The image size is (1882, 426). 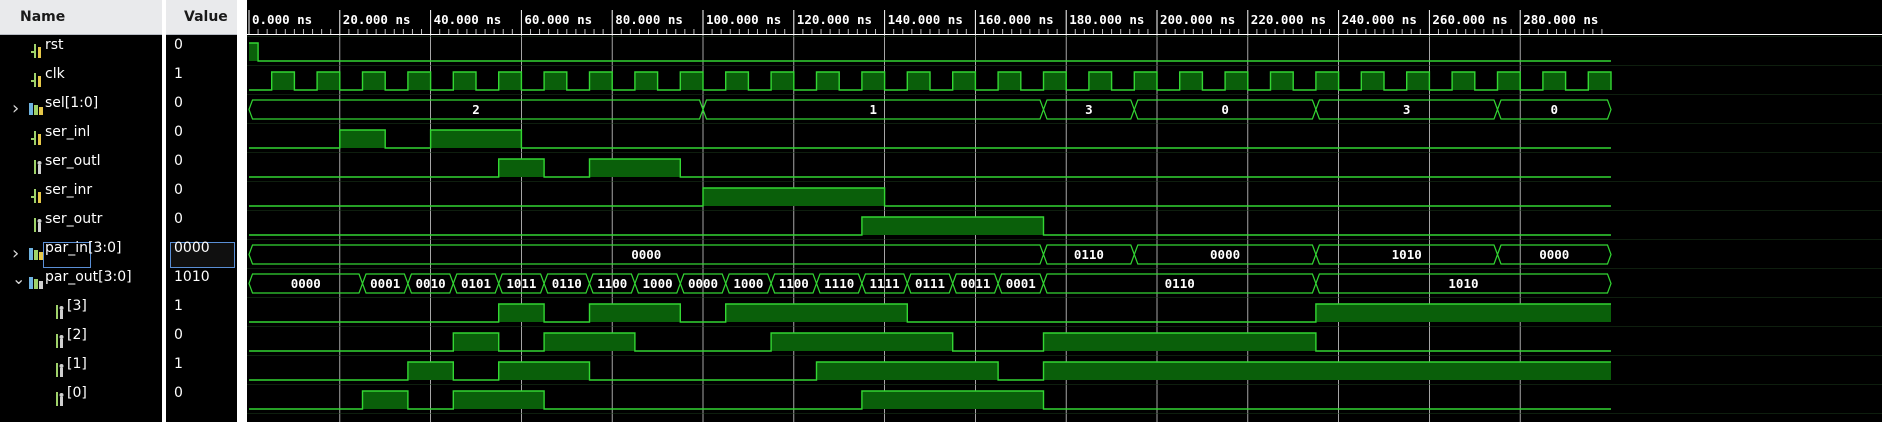 What do you see at coordinates (123, 167) in the screenshot?
I see `signal-row: ser_outl 0` at bounding box center [123, 167].